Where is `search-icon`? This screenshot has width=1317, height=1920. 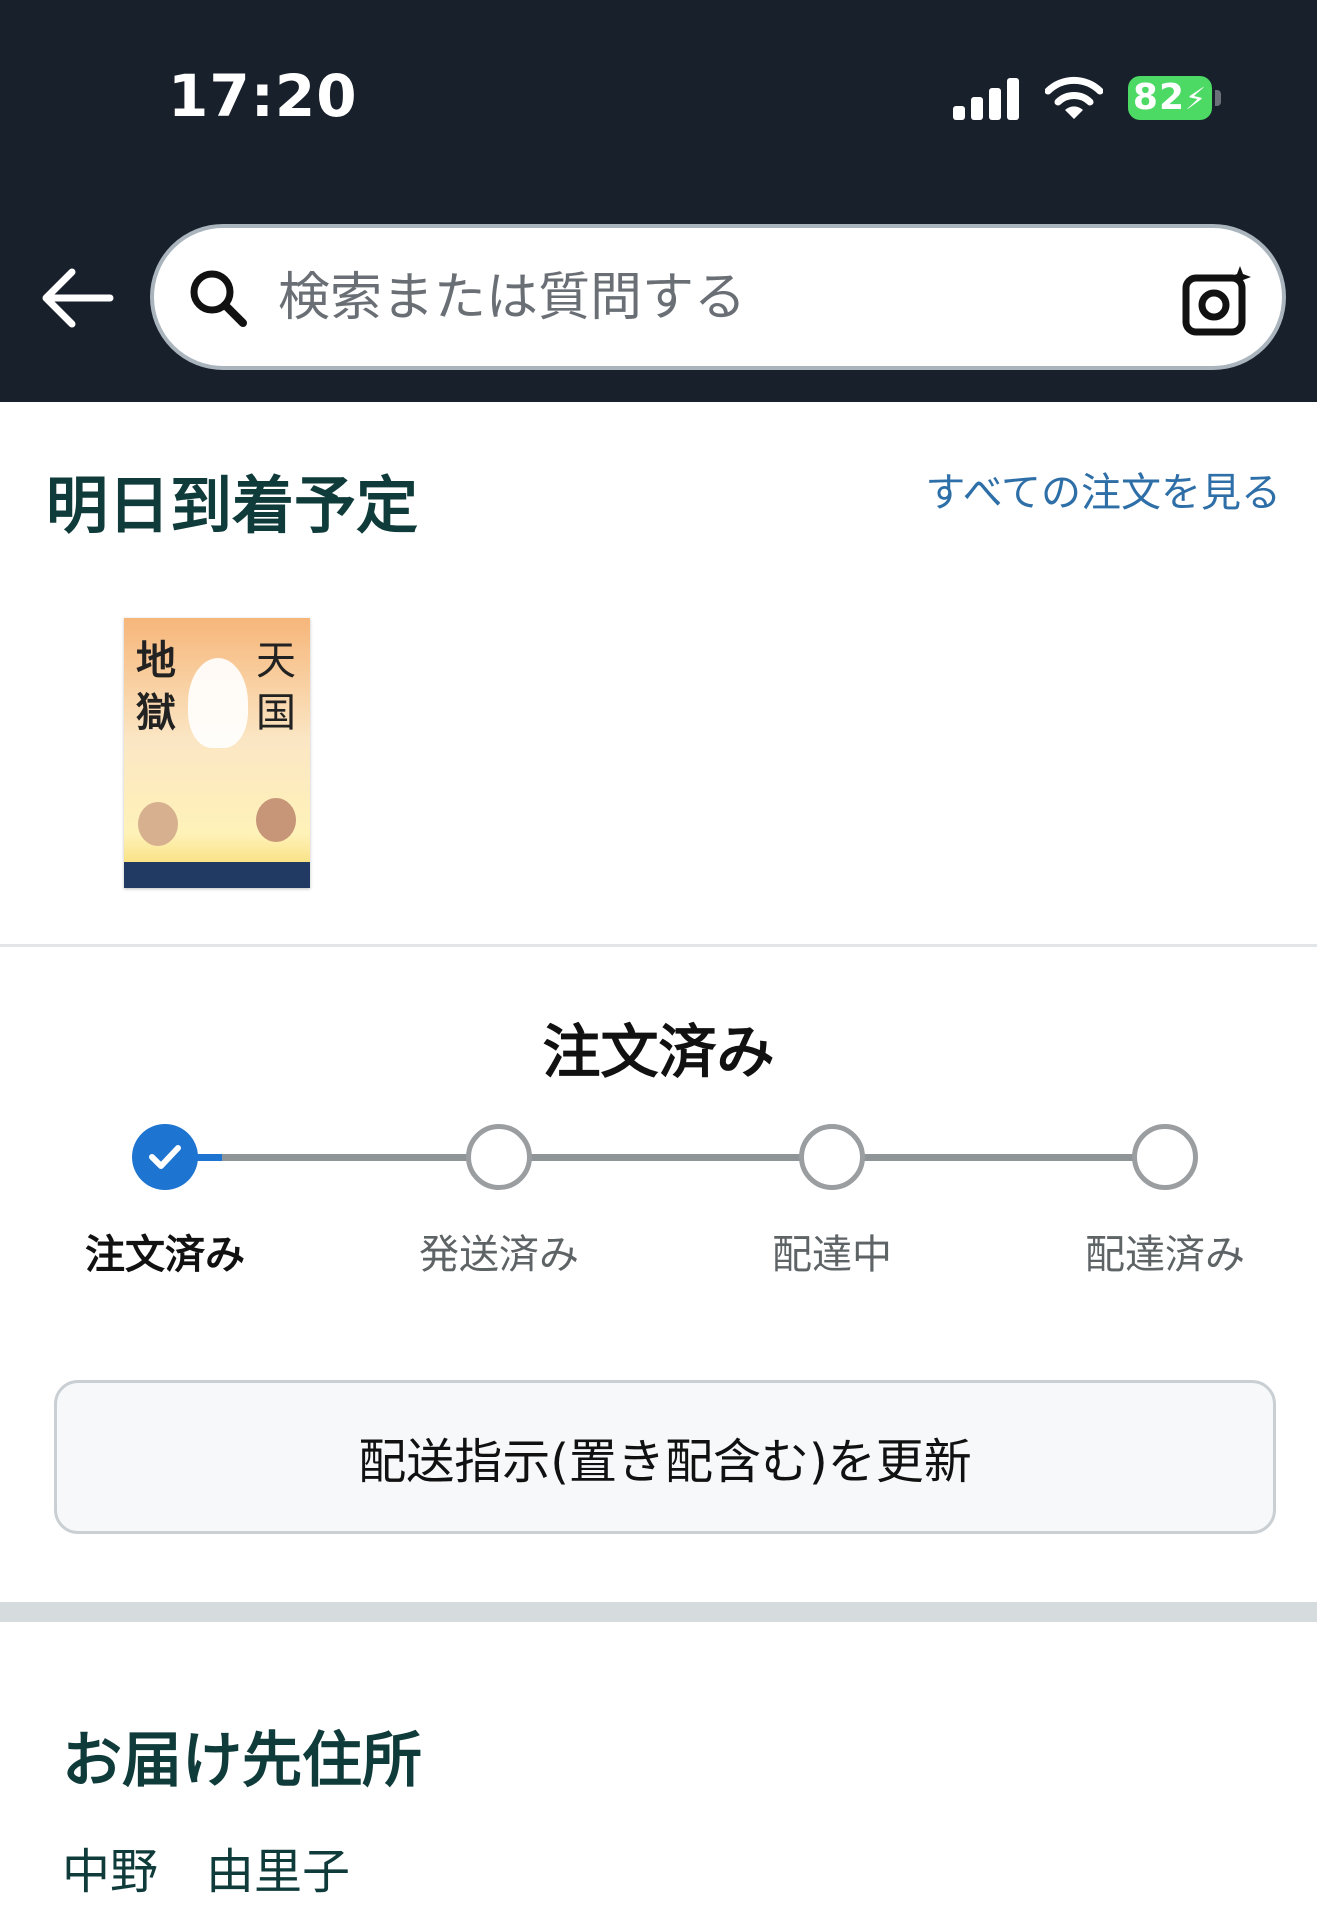
search-icon is located at coordinates (218, 298).